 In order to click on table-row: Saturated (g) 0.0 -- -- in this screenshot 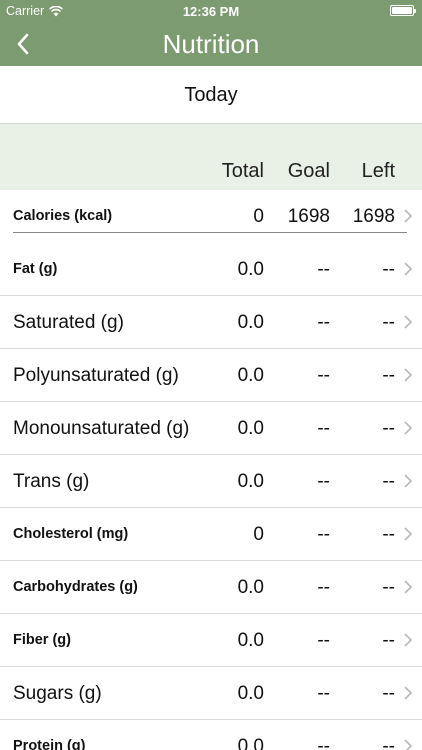, I will do `click(211, 322)`.